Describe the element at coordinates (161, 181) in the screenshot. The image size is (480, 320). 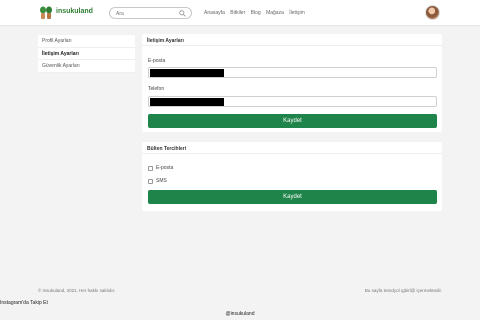
I see `sms-option-label: SMS` at that location.